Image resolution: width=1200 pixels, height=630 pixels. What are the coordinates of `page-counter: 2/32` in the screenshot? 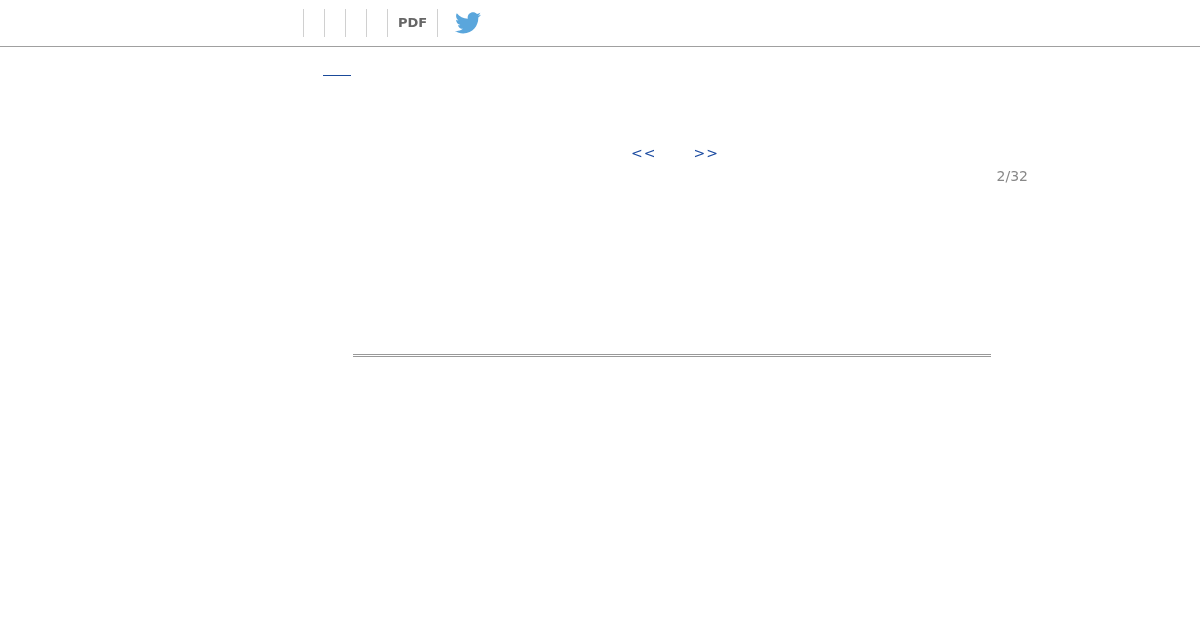 It's located at (1012, 176).